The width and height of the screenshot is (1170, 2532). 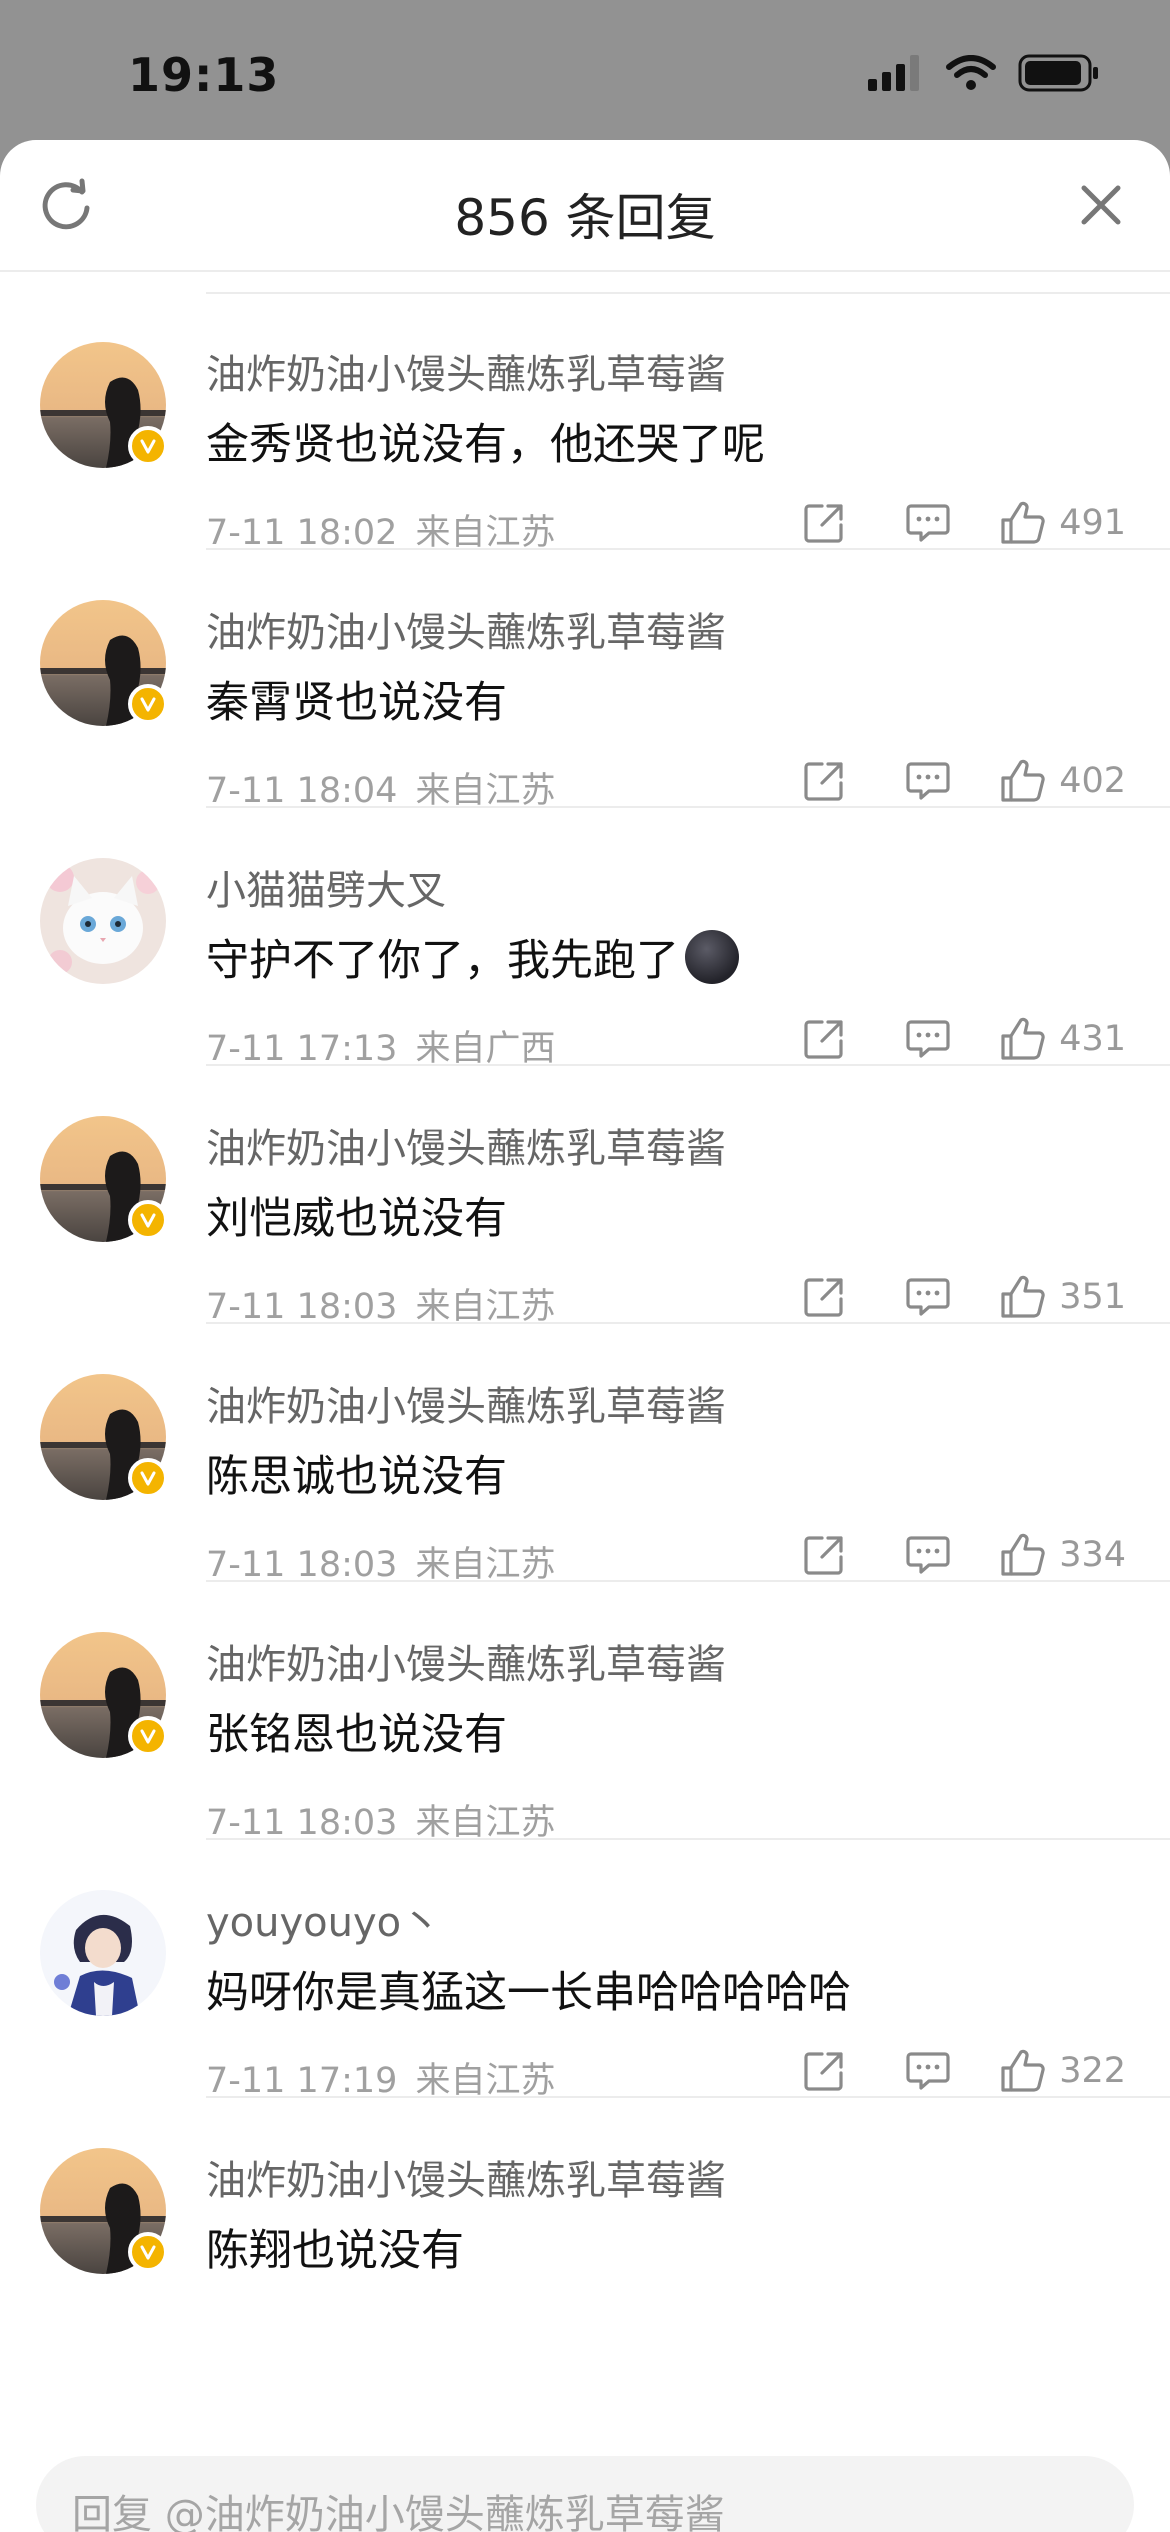 I want to click on comment-item: 油炸奶油小馒头蘸炼乳草莓酱陈翔也说没有, so click(x=585, y=2224).